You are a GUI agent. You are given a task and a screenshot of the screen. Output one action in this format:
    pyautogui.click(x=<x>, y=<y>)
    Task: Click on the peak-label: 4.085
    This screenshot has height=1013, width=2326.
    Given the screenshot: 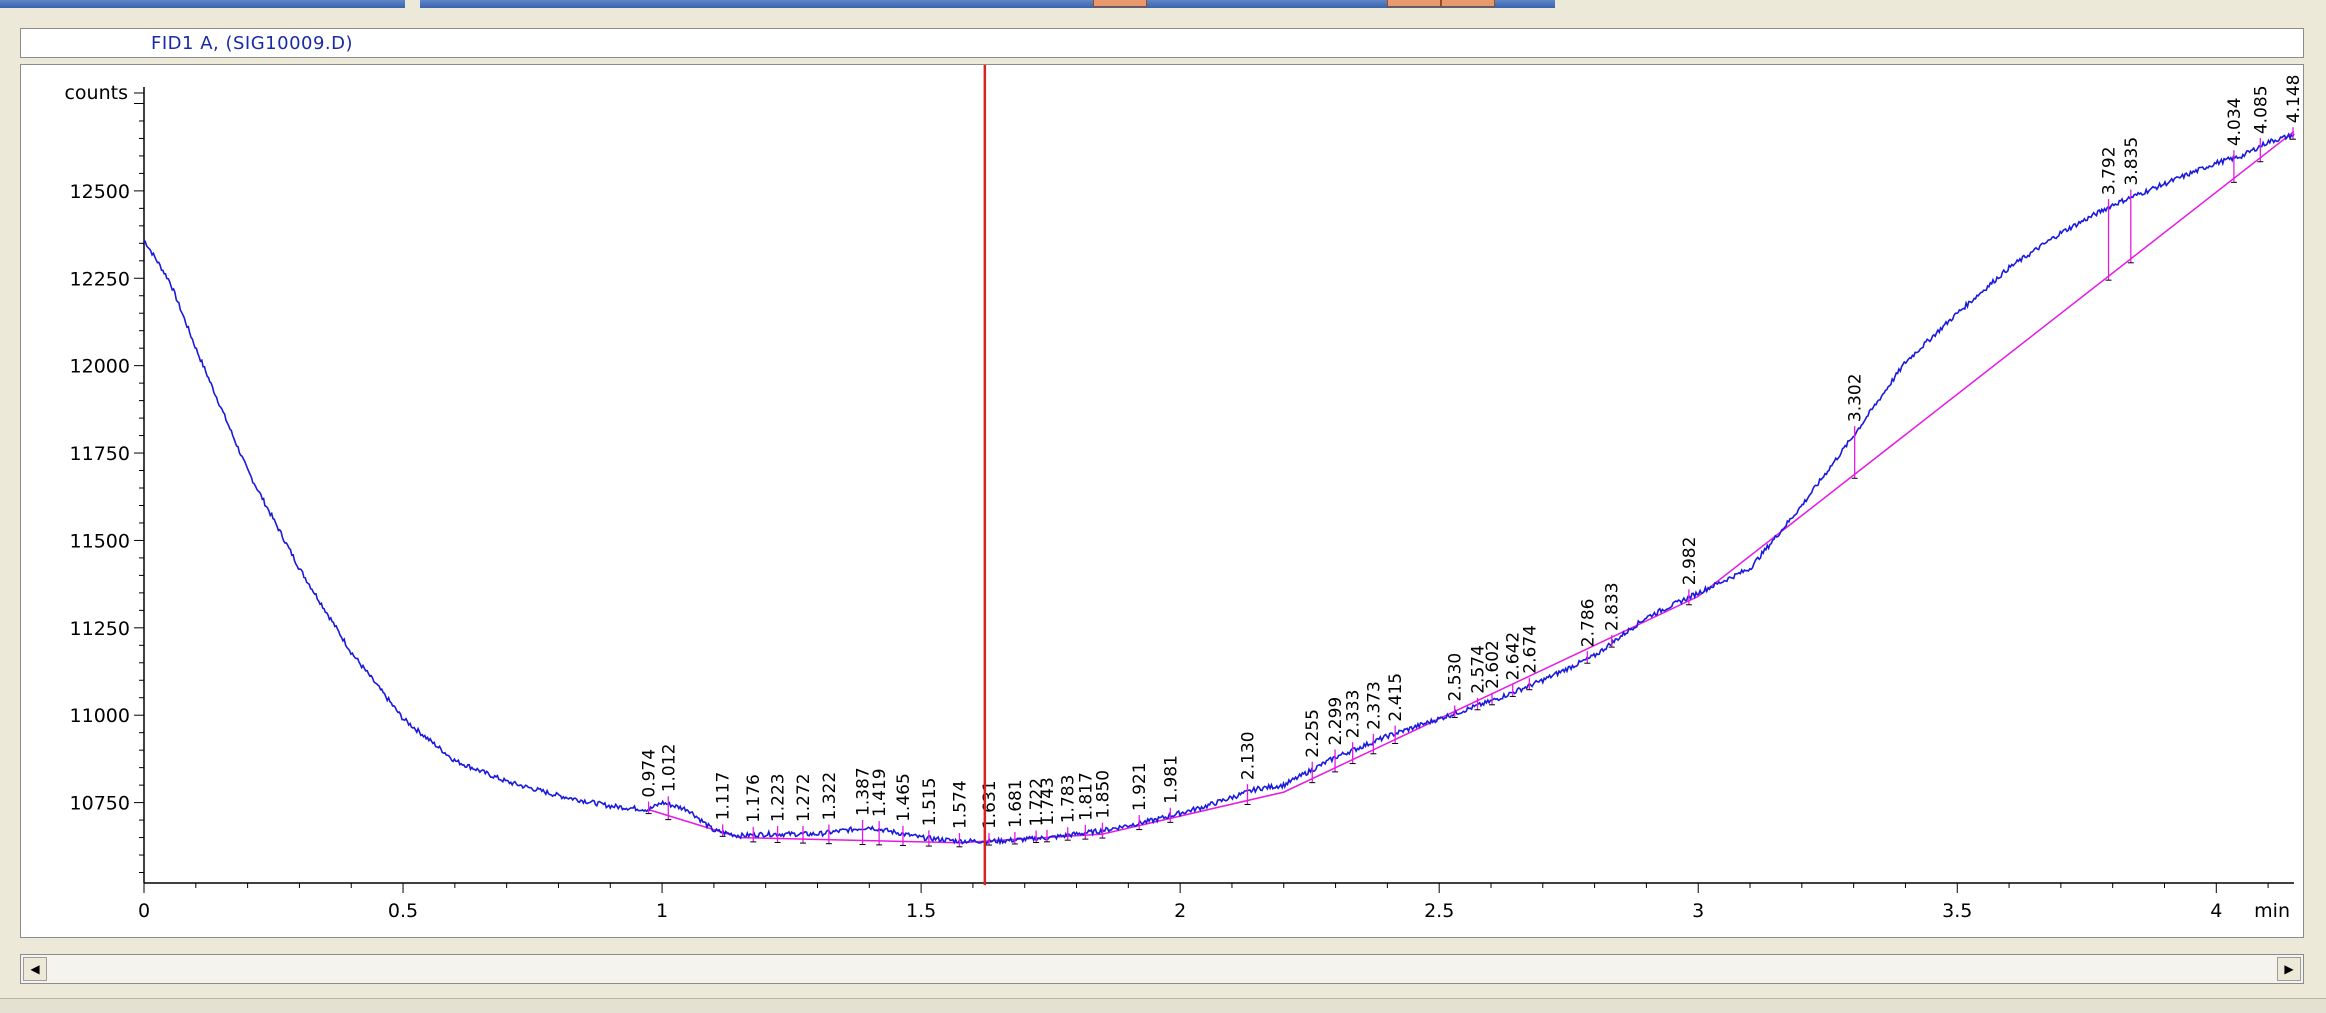 What is the action you would take?
    pyautogui.click(x=2261, y=109)
    